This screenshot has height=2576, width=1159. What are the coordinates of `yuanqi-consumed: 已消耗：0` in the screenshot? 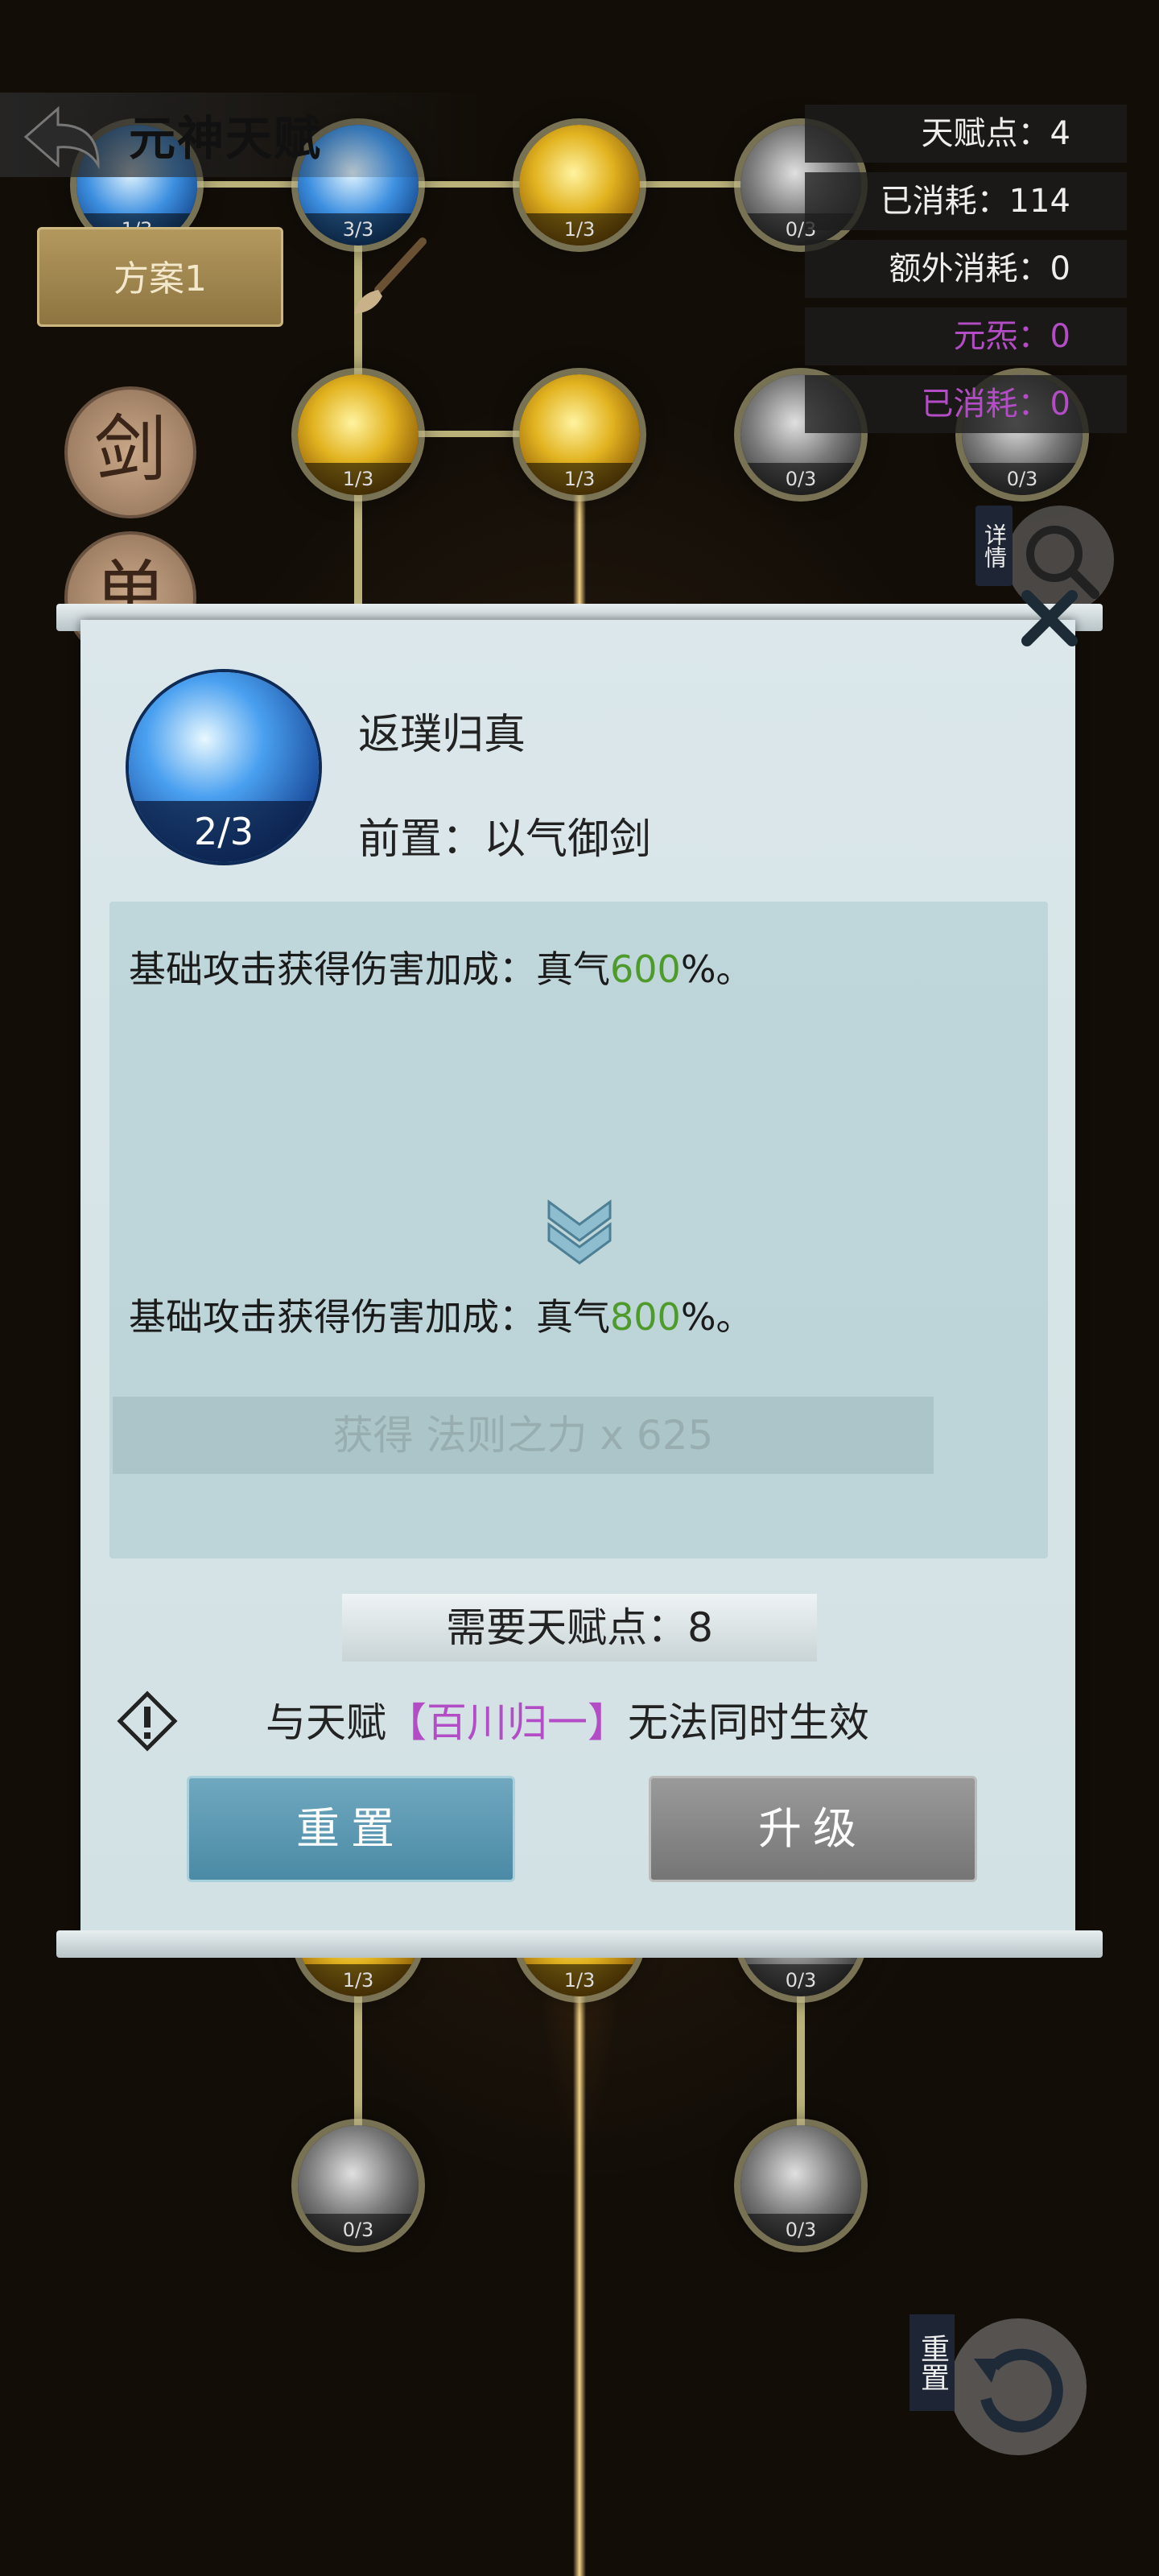 It's located at (966, 404).